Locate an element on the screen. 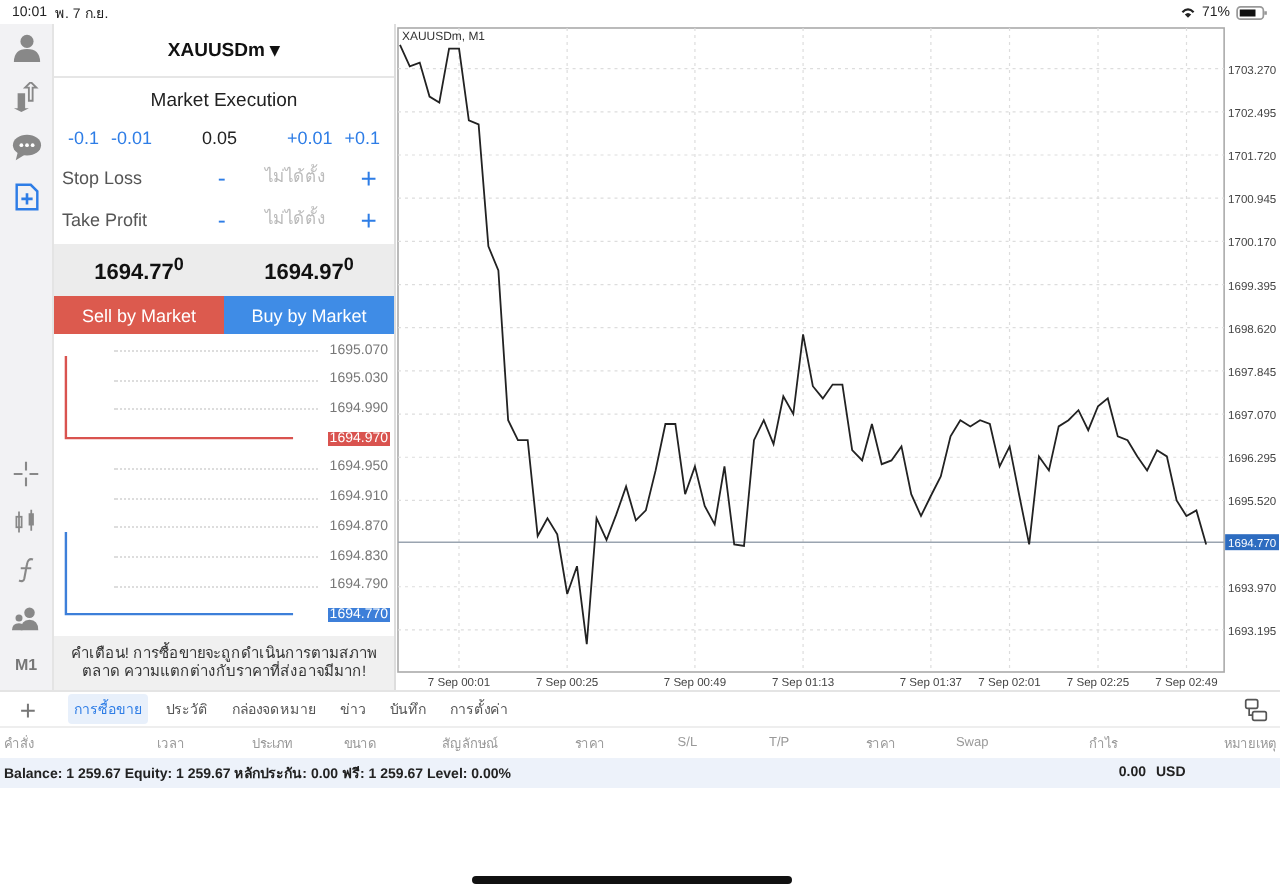 This screenshot has height=894, width=1280. symbol-selector: XAUUSDm ▾ is located at coordinates (224, 50).